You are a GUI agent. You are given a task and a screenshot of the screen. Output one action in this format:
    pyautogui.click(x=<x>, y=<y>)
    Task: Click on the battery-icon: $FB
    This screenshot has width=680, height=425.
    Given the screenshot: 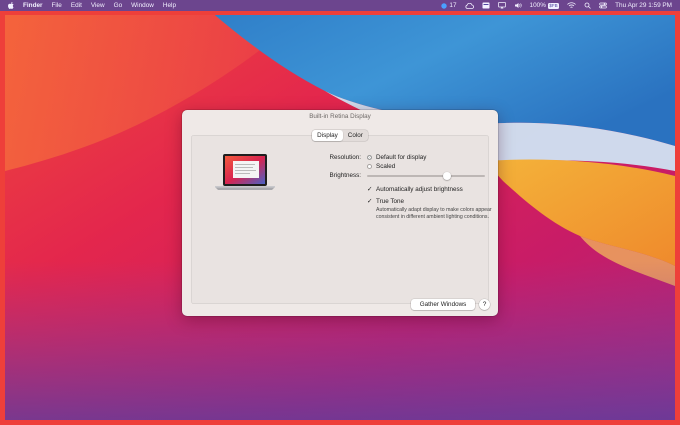 What is the action you would take?
    pyautogui.click(x=553, y=5)
    